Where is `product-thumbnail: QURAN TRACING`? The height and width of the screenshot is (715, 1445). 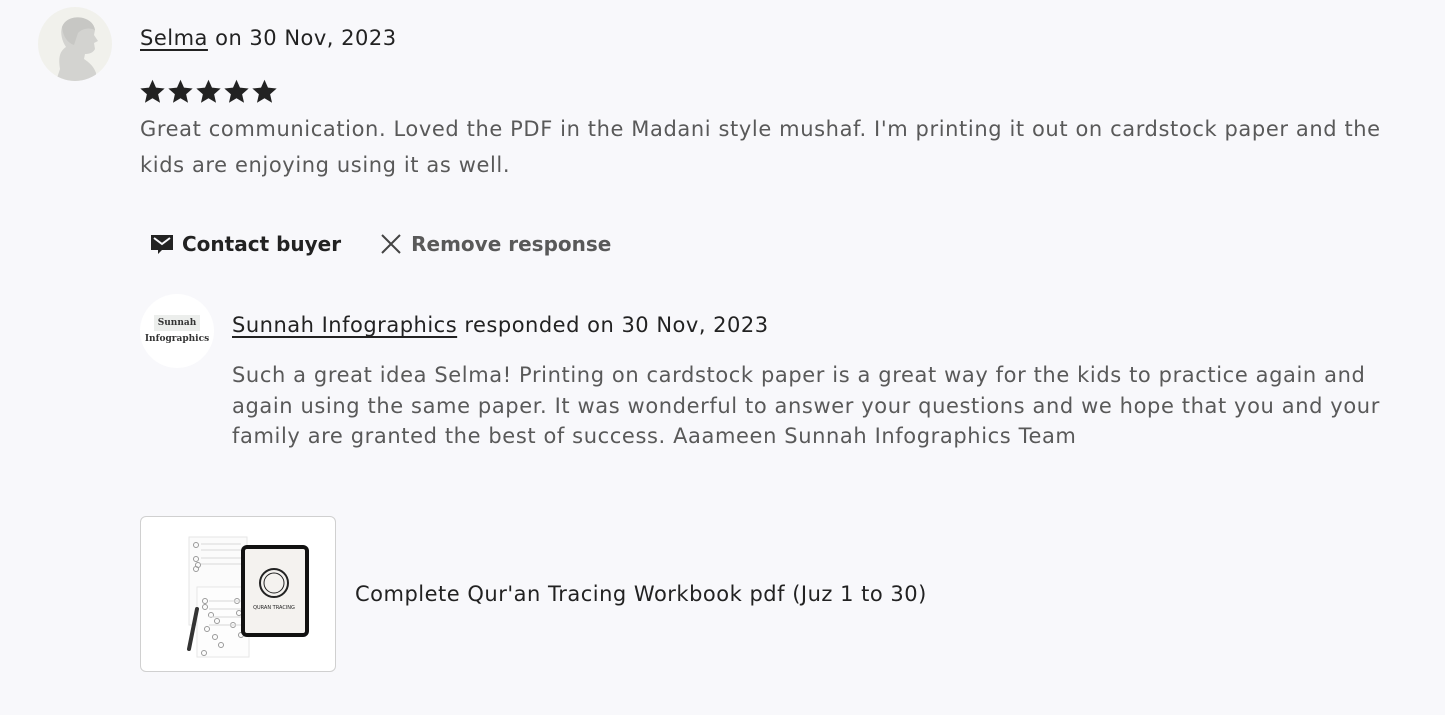
product-thumbnail: QURAN TRACING is located at coordinates (238, 594).